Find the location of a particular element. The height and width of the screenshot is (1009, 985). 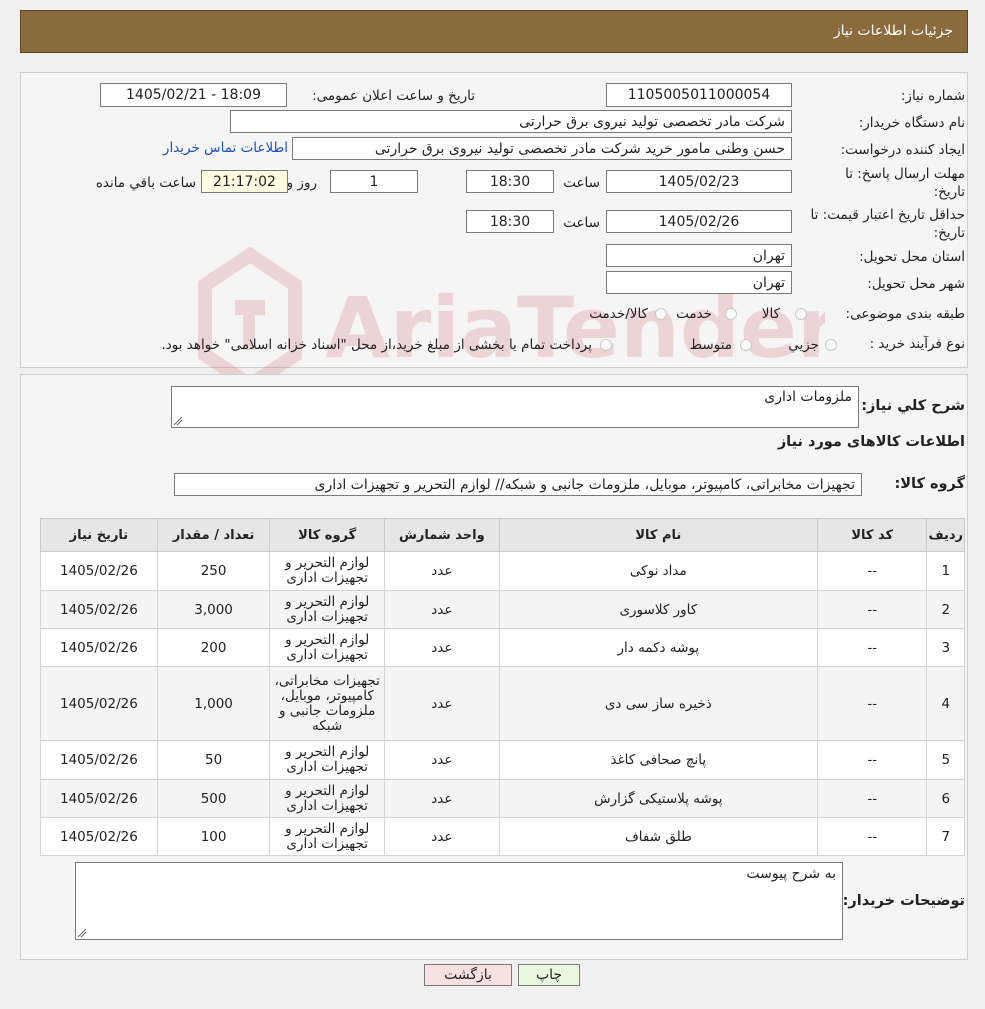

cell-row-number: 1 is located at coordinates (945, 571).